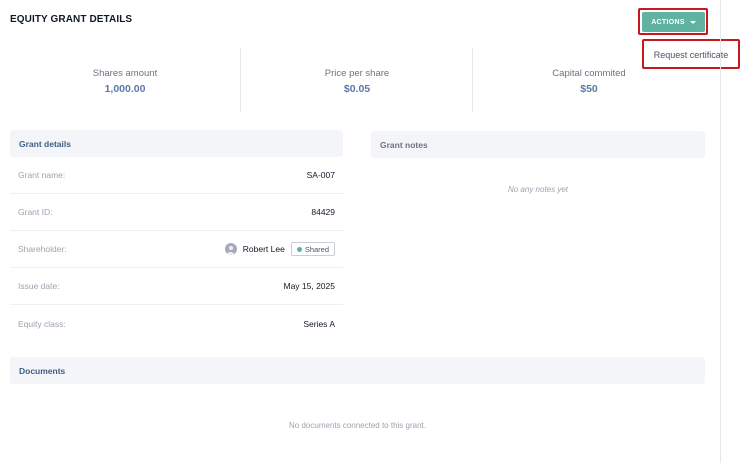  I want to click on grant-id-row: Grant ID: 84429, so click(176, 212).